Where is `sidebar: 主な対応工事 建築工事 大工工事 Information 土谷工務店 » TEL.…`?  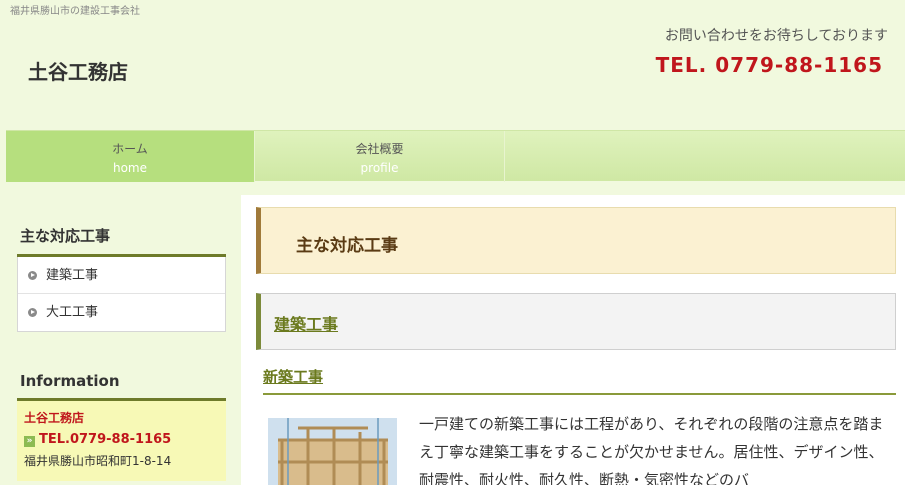 sidebar: 主な対応工事 建築工事 大工工事 Information 土谷工務店 » TEL.… is located at coordinates (121, 338).